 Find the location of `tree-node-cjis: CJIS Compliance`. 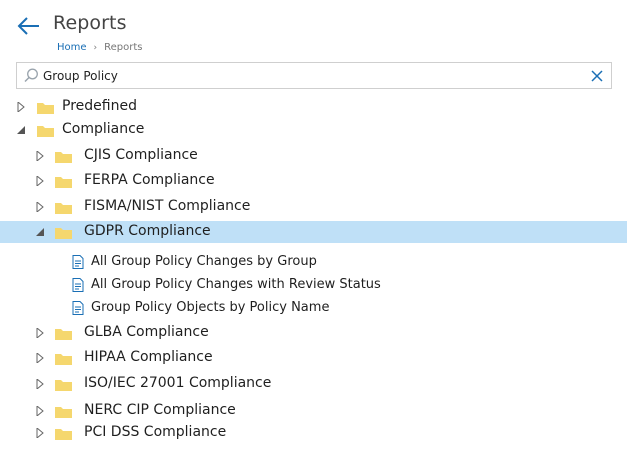

tree-node-cjis: CJIS Compliance is located at coordinates (313, 156).